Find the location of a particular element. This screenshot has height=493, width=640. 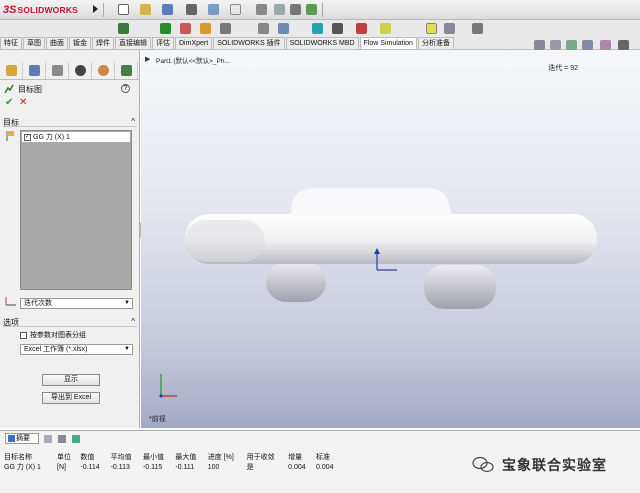

command-tab: 特征 is located at coordinates (11, 43).